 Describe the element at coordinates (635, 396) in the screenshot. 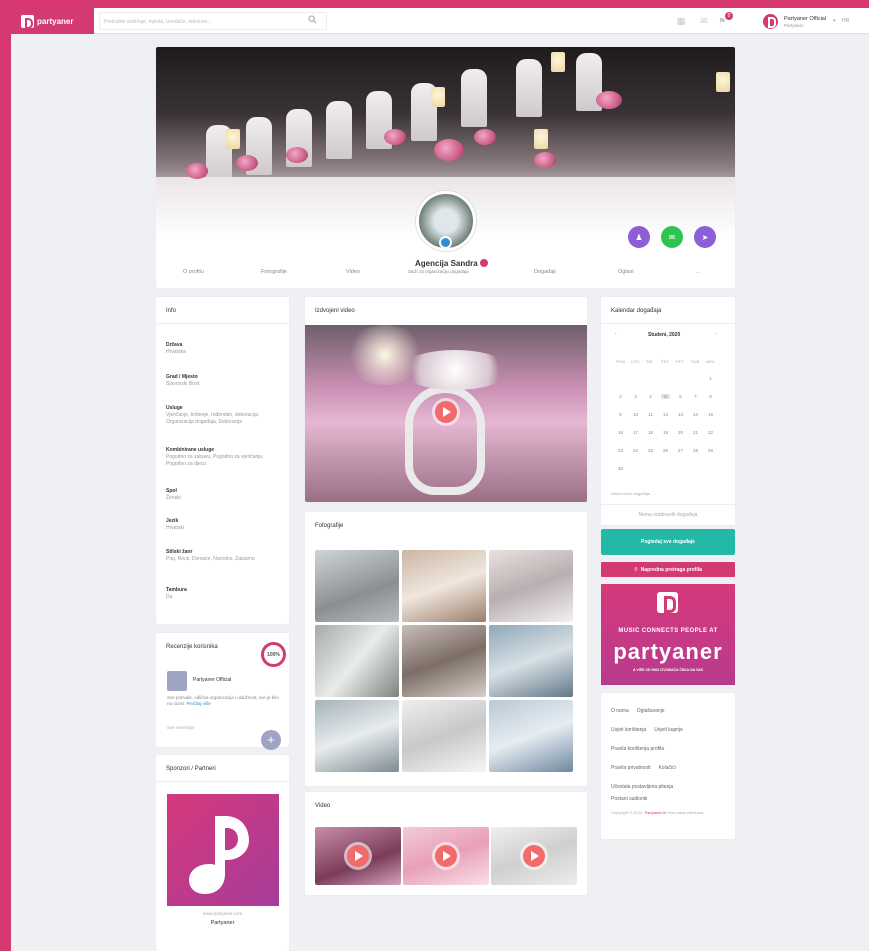

I see `calendar-day: 3` at that location.